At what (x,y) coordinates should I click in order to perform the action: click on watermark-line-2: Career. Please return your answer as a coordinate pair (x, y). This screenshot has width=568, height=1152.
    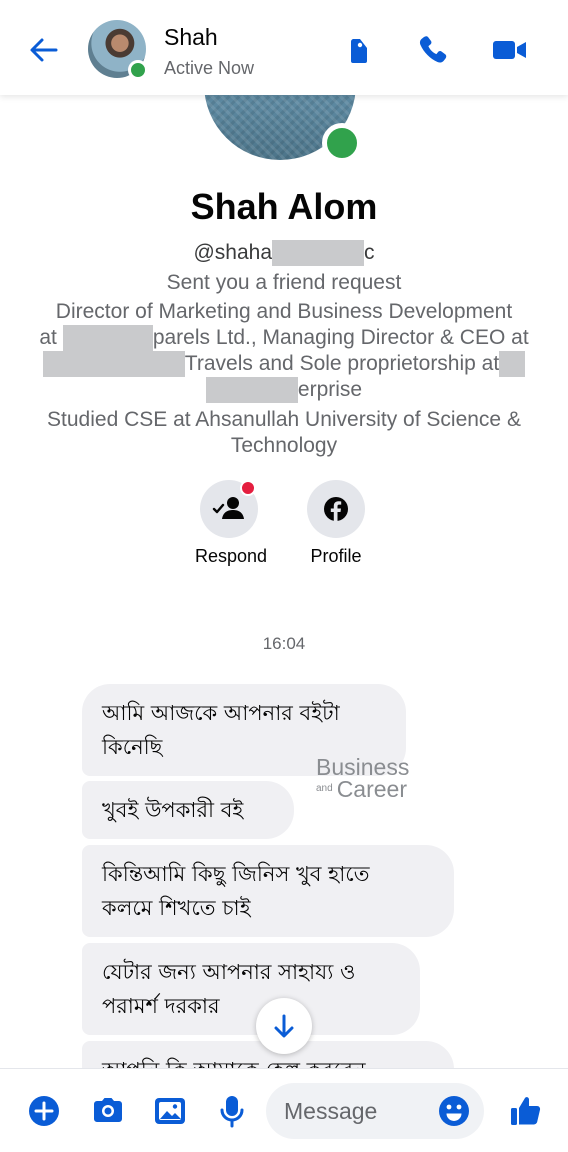
    Looking at the image, I should click on (371, 789).